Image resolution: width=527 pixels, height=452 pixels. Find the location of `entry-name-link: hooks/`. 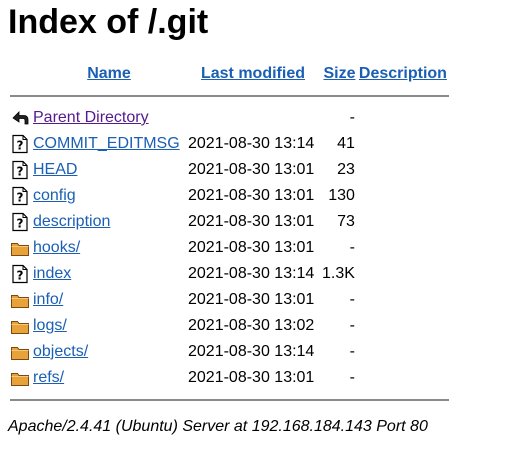

entry-name-link: hooks/ is located at coordinates (56, 247).